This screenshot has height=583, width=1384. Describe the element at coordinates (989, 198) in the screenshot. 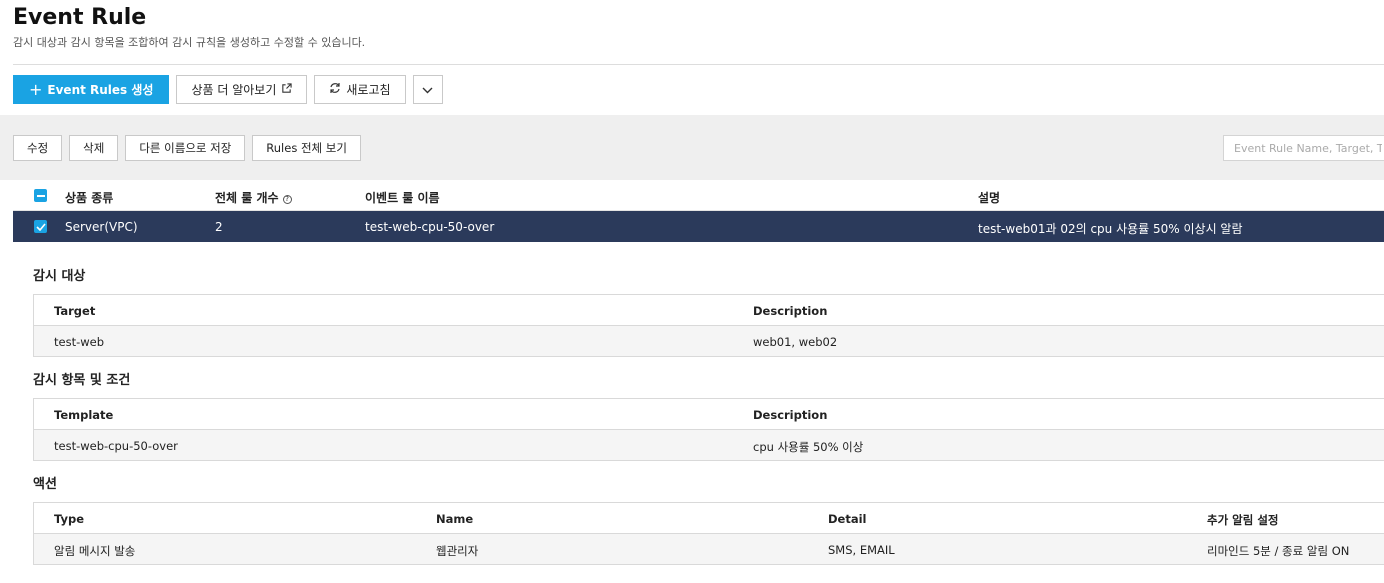

I see `column-description: 설명` at that location.